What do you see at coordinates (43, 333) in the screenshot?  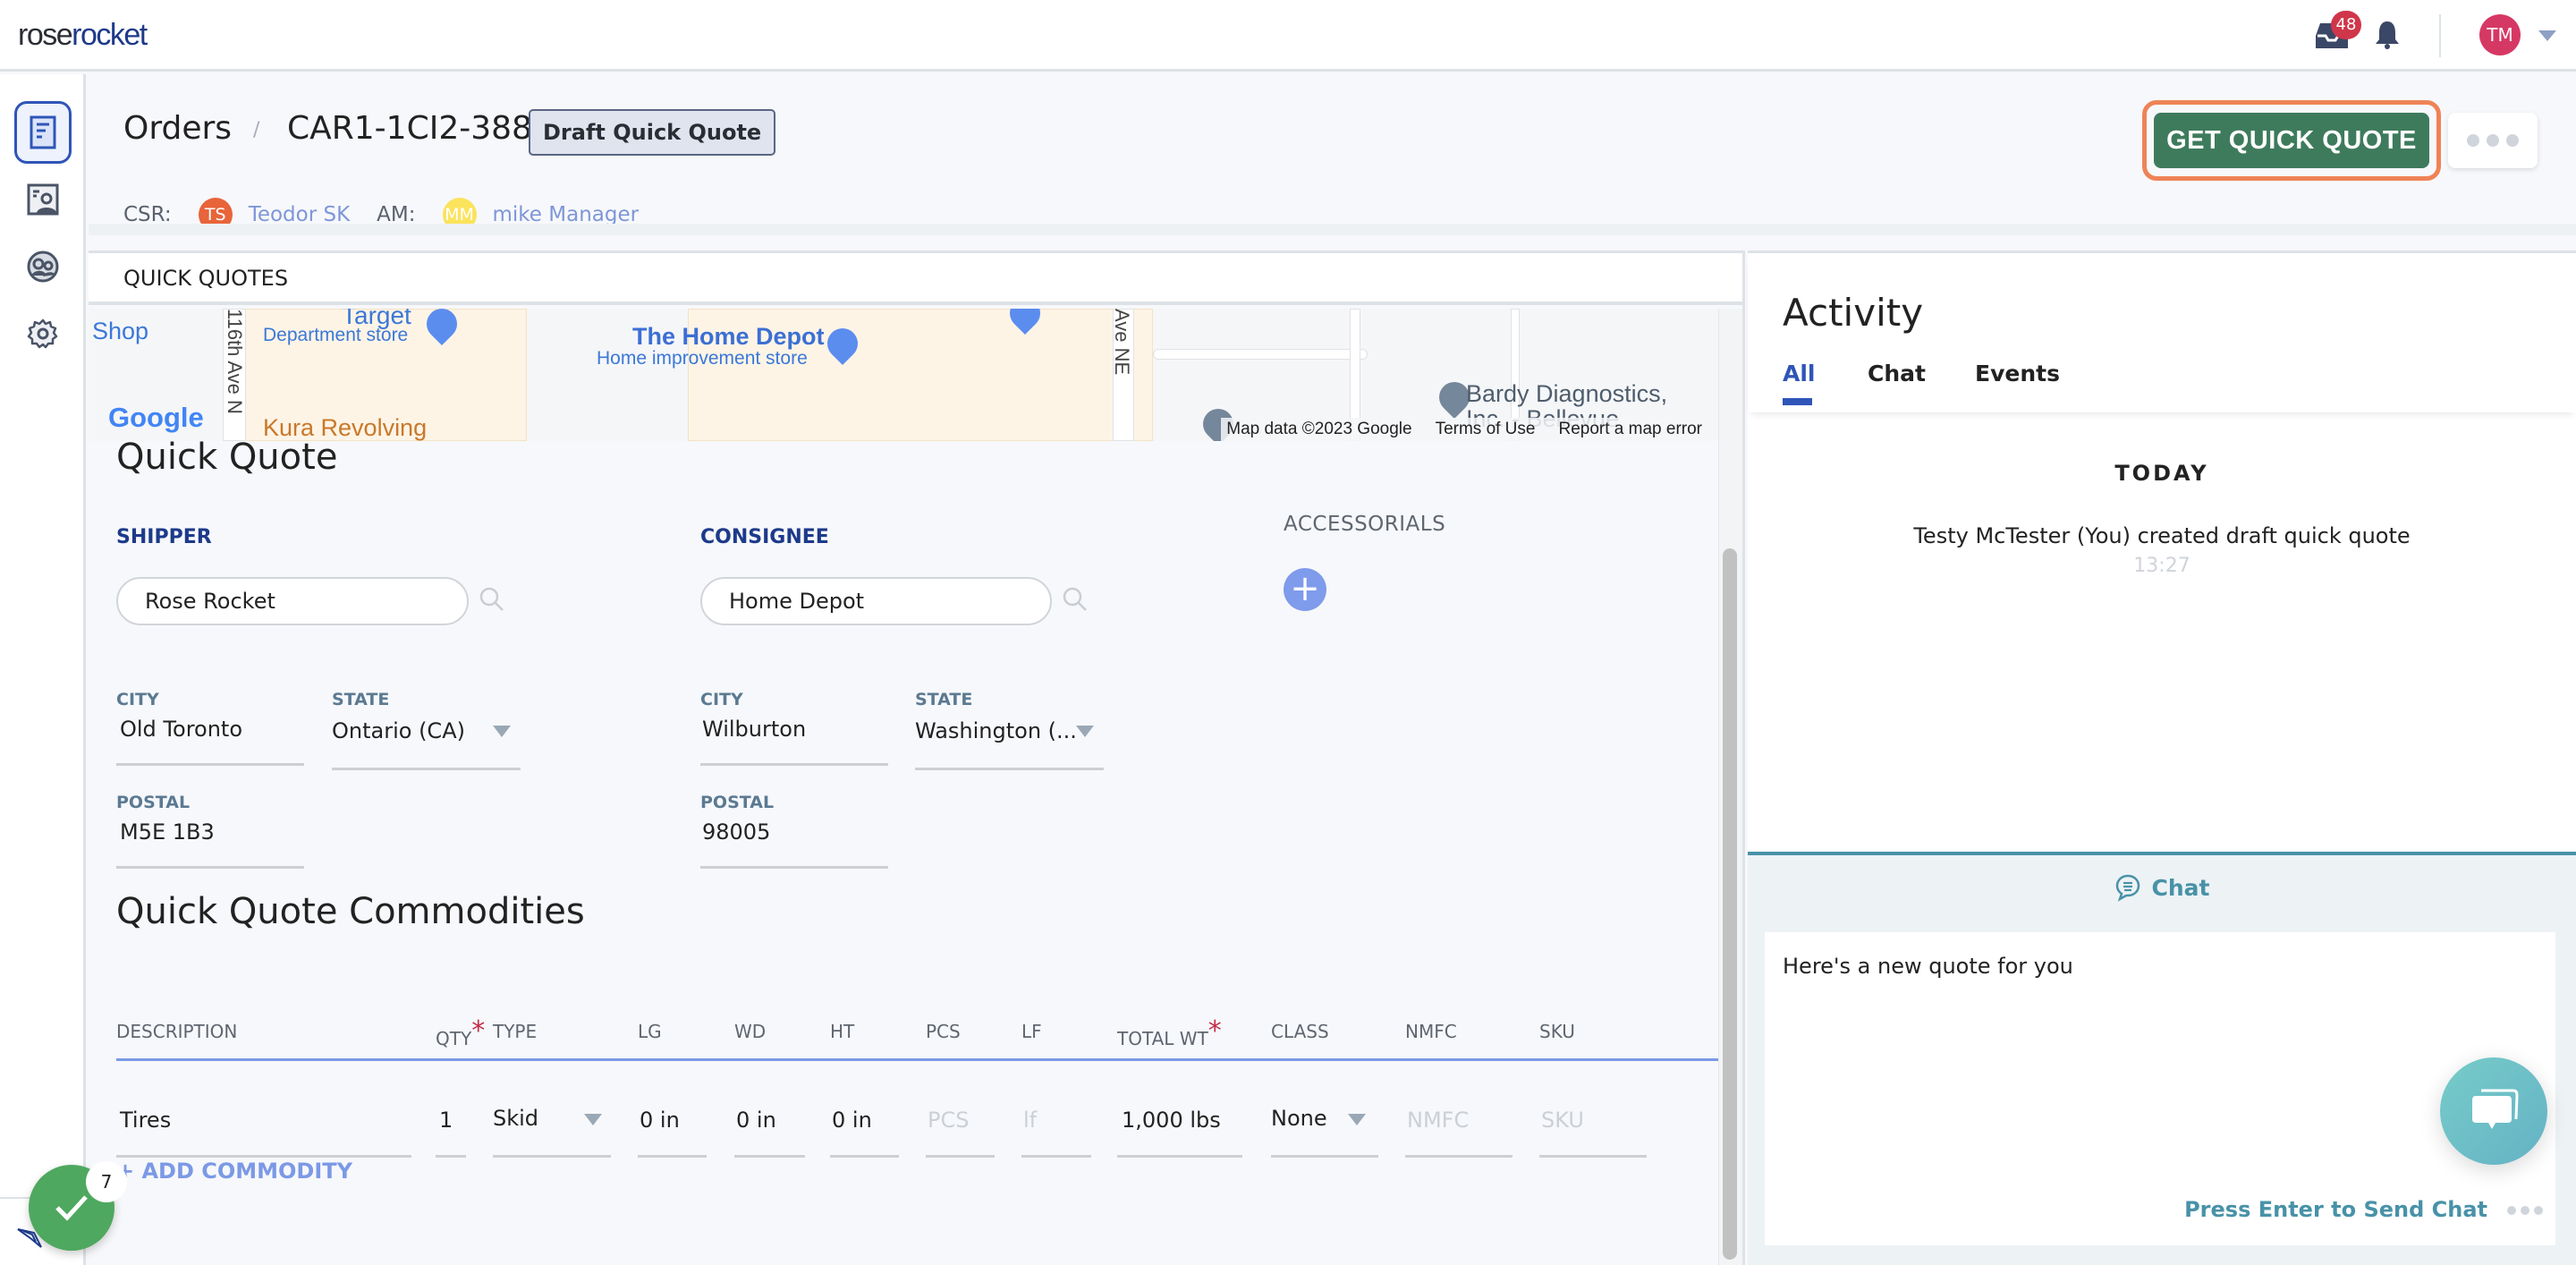 I see `nav-settings` at bounding box center [43, 333].